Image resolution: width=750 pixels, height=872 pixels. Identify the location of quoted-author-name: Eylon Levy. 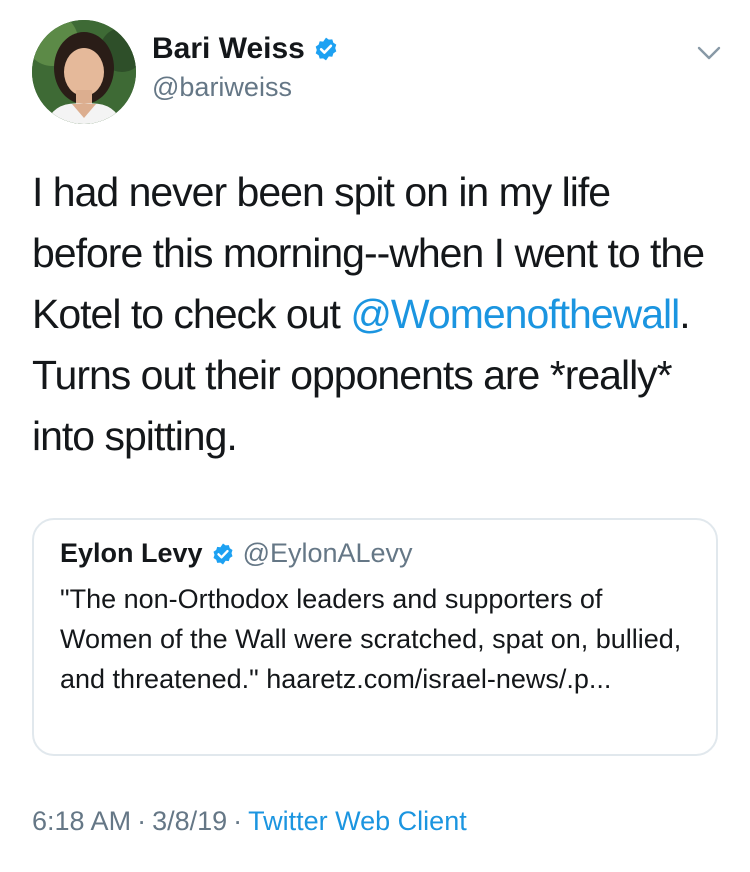
(131, 553).